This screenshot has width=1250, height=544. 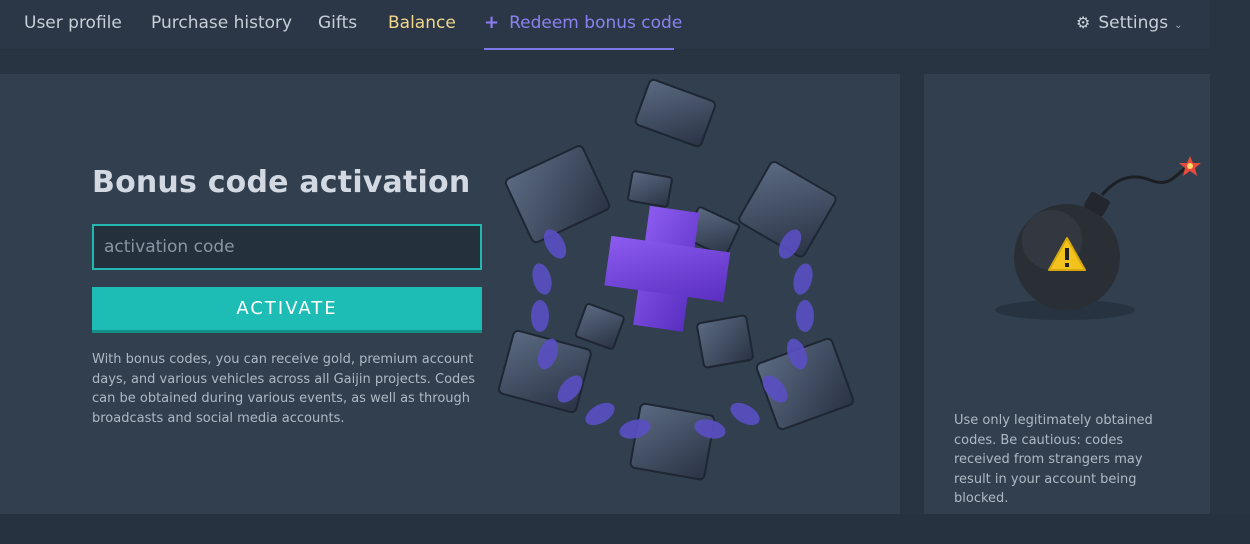 I want to click on bomb-illustration, so click(x=1098, y=238).